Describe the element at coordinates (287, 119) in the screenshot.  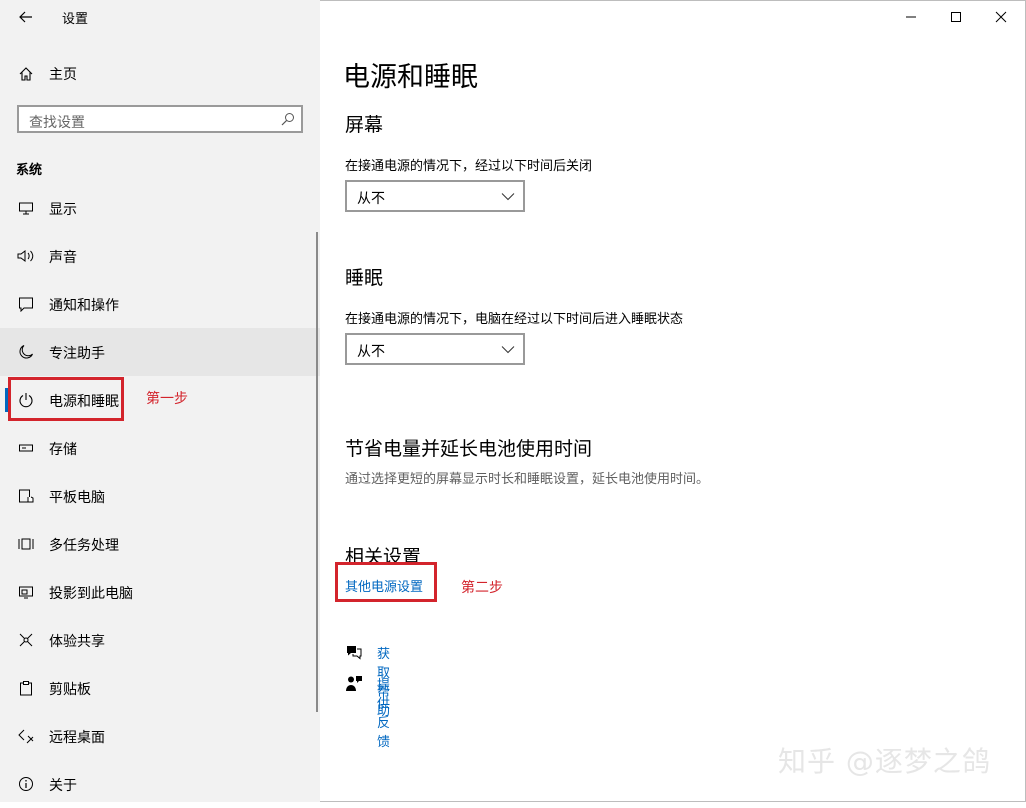
I see `search-icon` at that location.